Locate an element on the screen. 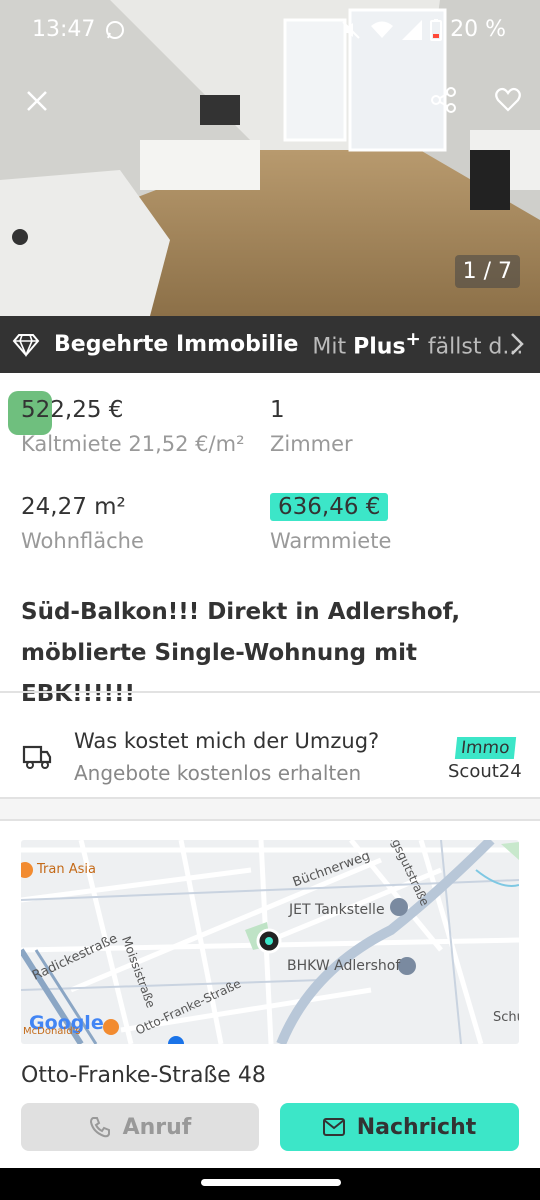 The width and height of the screenshot is (540, 1200). cold-rent-value: 522,25 € is located at coordinates (72, 410).